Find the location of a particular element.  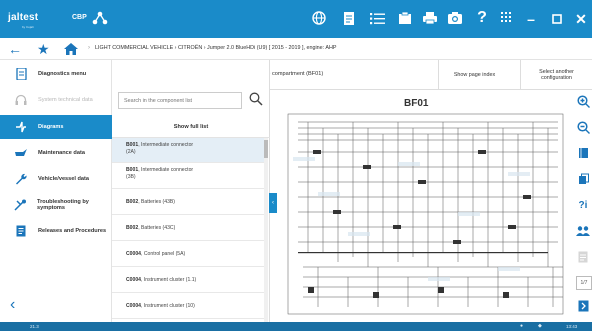

printer-icon is located at coordinates (430, 18).